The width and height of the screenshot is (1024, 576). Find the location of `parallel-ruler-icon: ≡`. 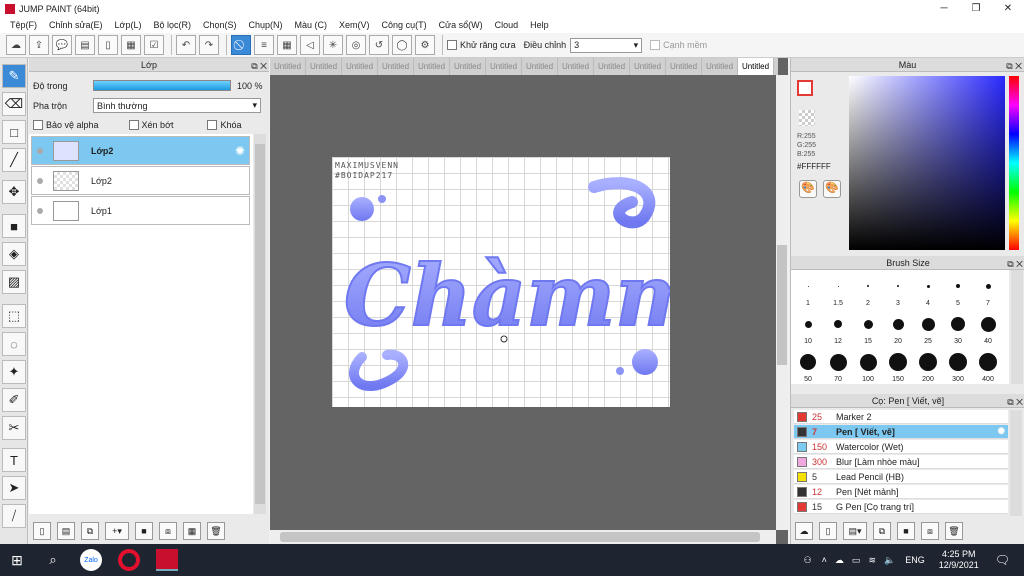

parallel-ruler-icon: ≡ is located at coordinates (264, 45).